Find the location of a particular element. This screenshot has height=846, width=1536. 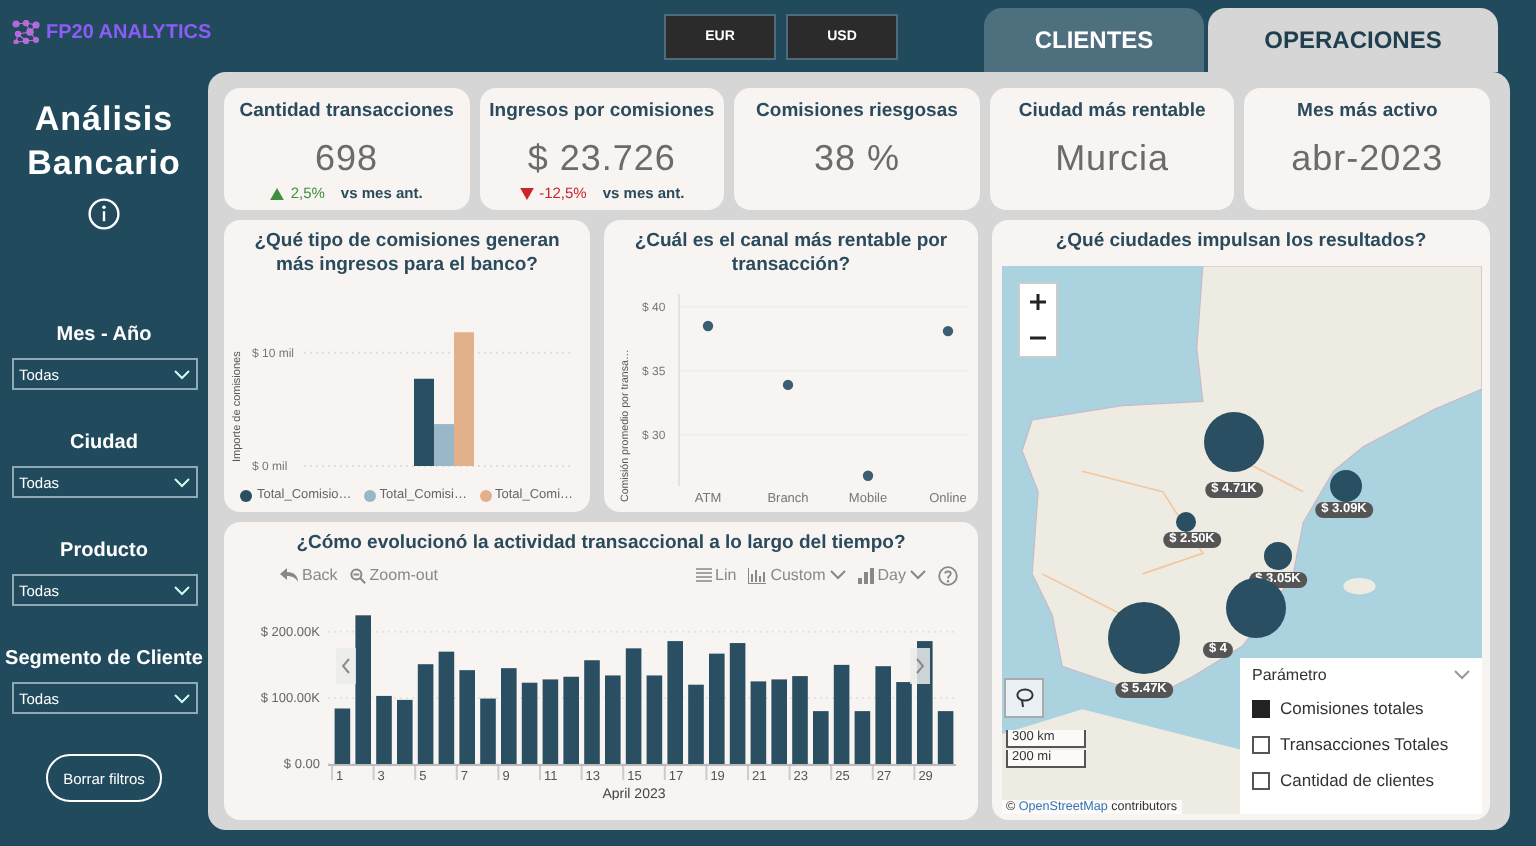

lasso-button is located at coordinates (1024, 698).